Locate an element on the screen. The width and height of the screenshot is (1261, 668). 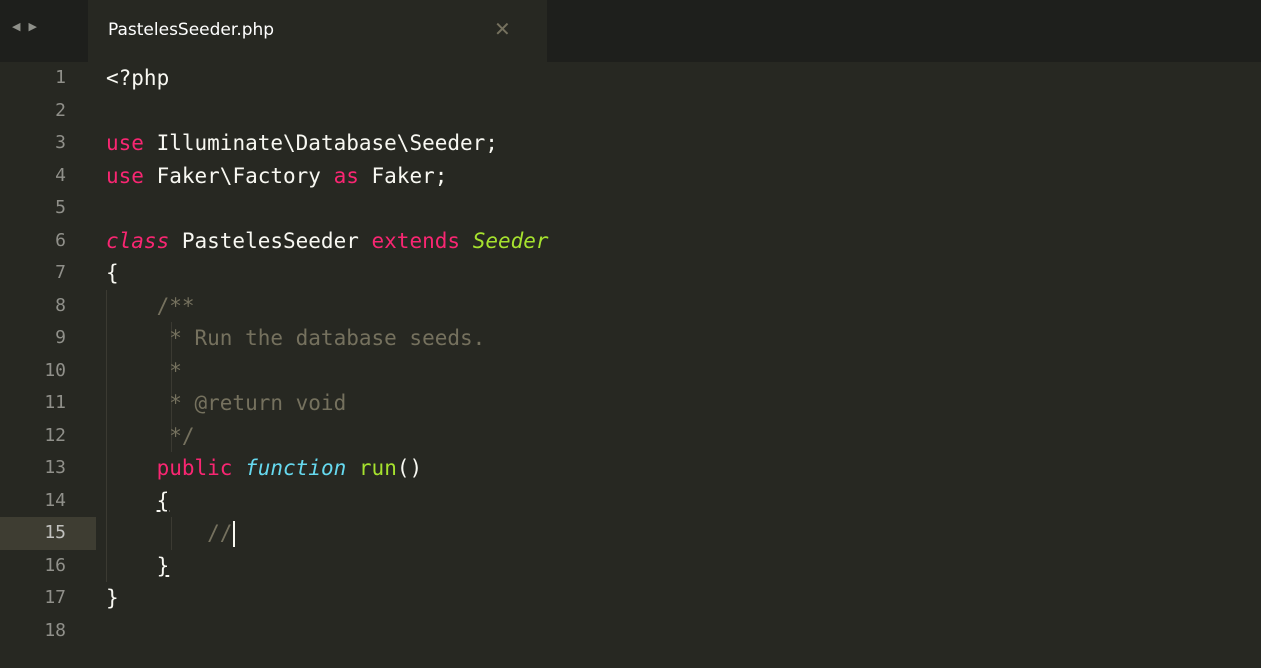
line-number: 8 is located at coordinates (33, 306).